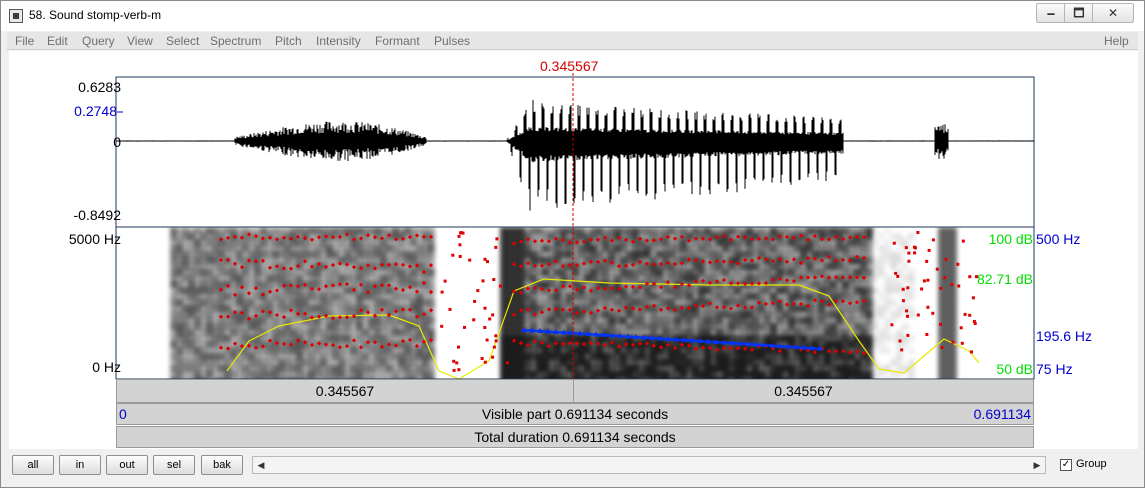 The width and height of the screenshot is (1145, 488). What do you see at coordinates (117, 142) in the screenshot?
I see `waveform-zero-label: 0` at bounding box center [117, 142].